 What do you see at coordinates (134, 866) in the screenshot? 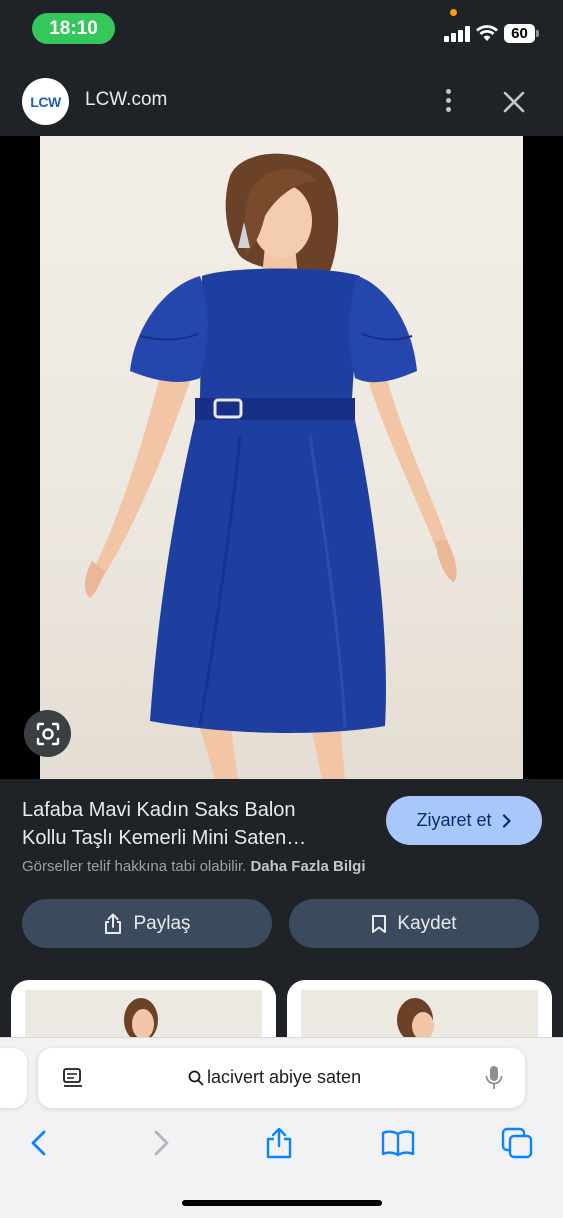
I see `copyright-text: Görseller telif hakkına tabi olabilir.` at bounding box center [134, 866].